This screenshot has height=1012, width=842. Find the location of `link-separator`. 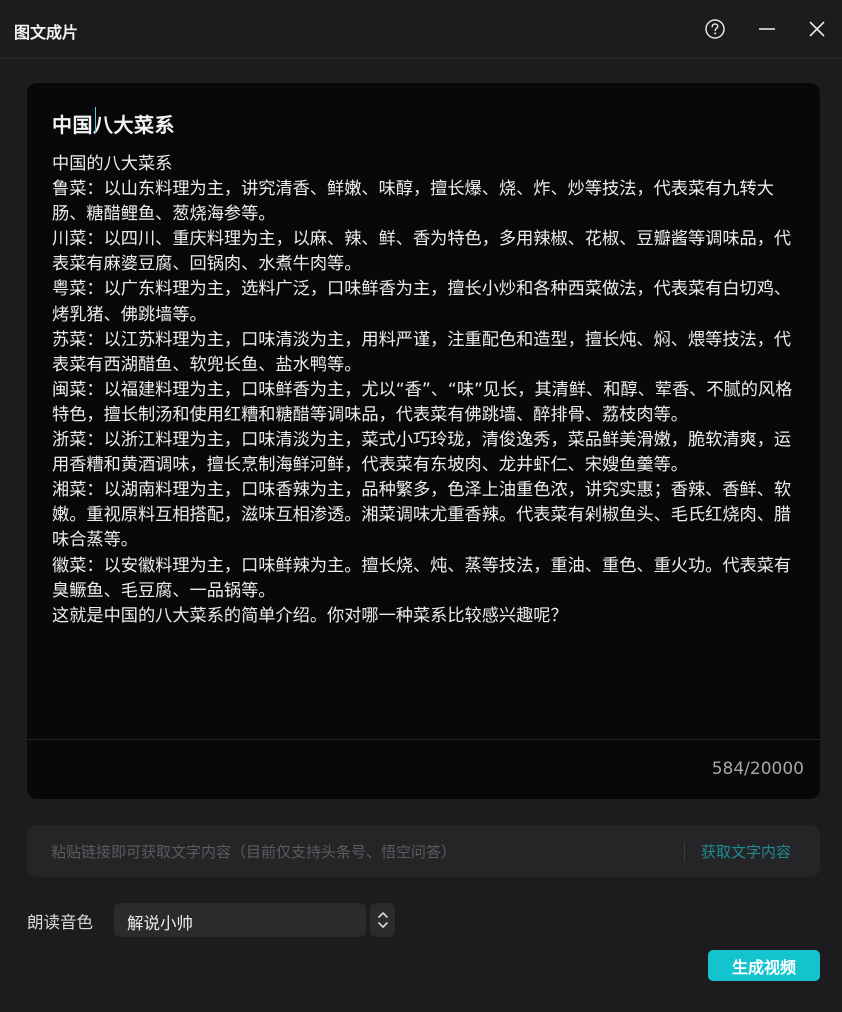

link-separator is located at coordinates (684, 852).